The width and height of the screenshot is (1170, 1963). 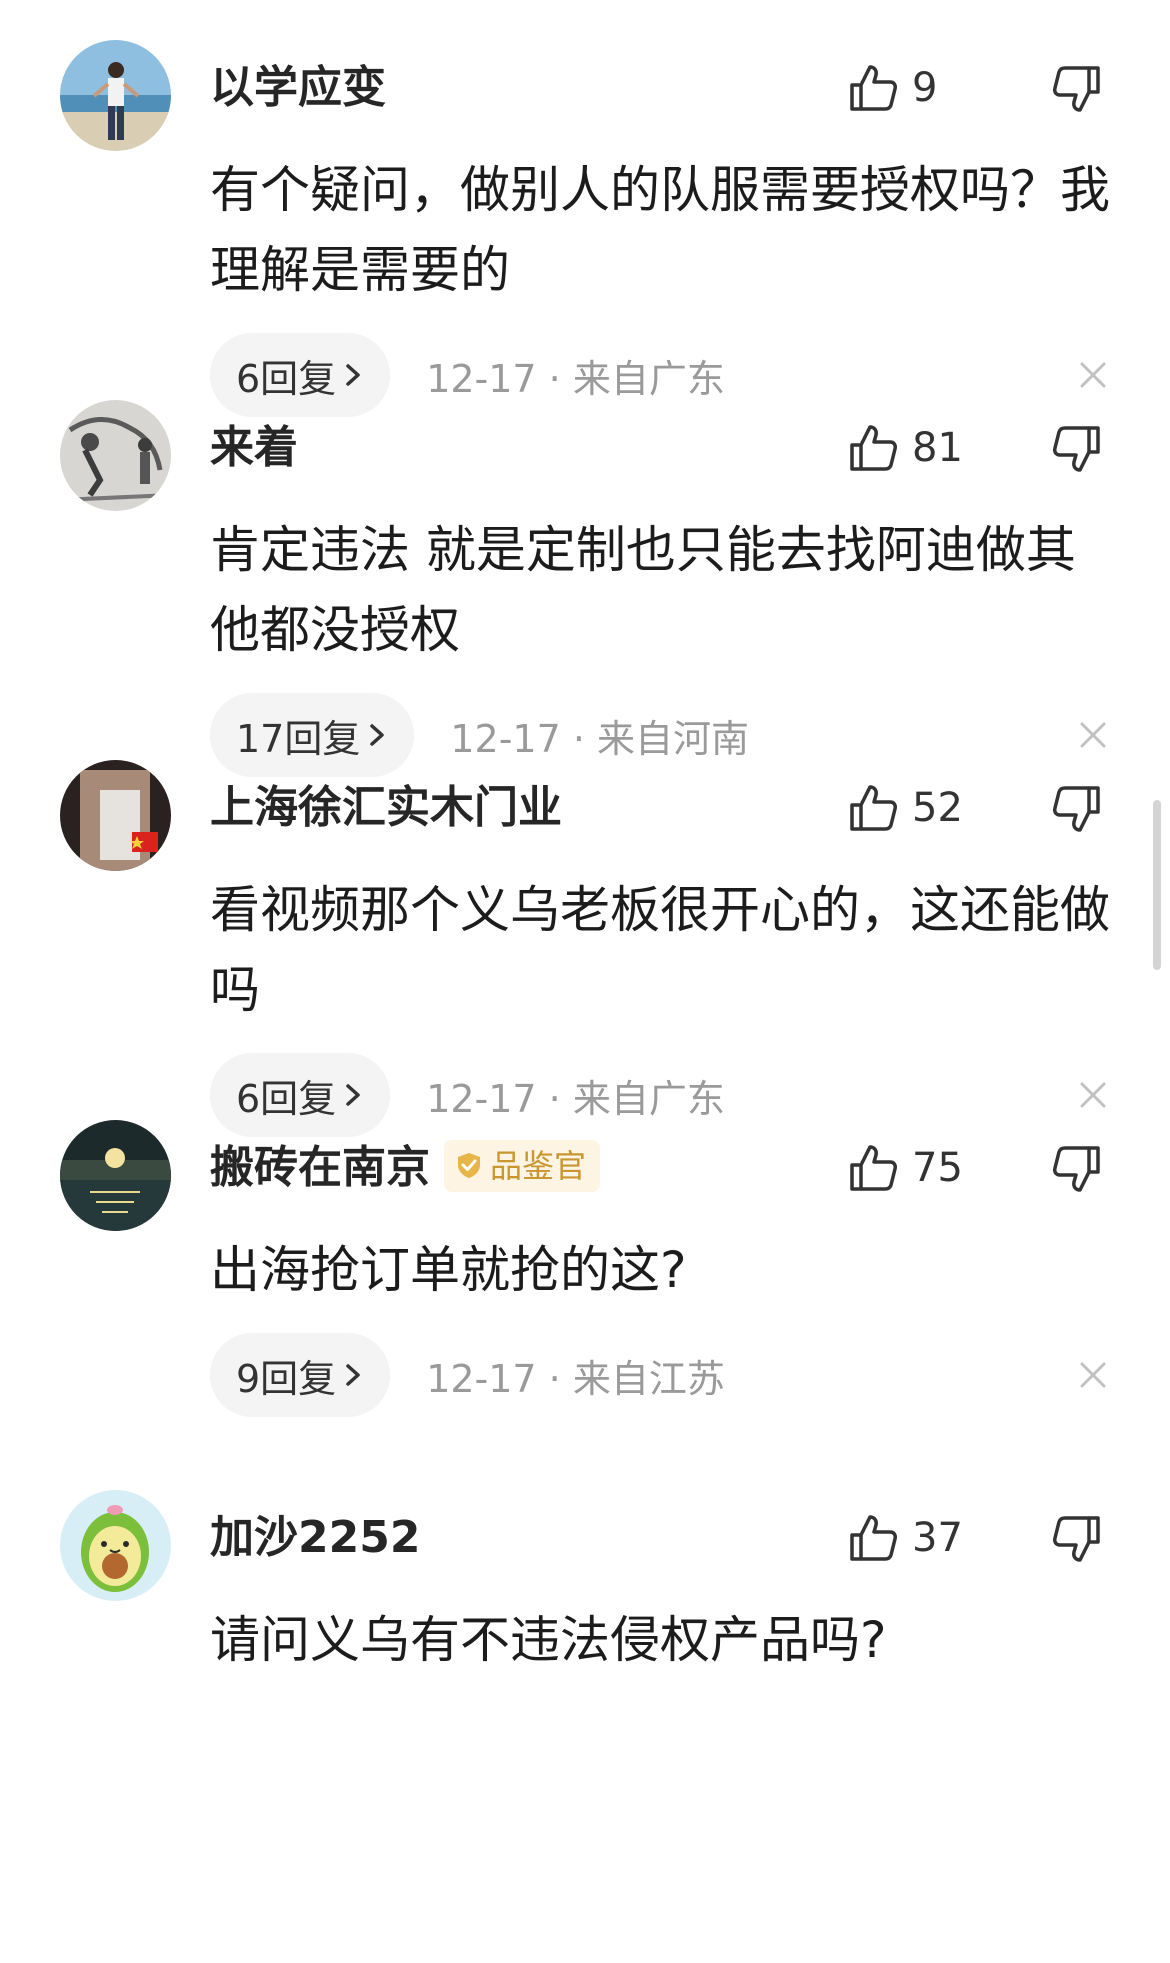 What do you see at coordinates (904, 448) in the screenshot?
I see `like-button: 81` at bounding box center [904, 448].